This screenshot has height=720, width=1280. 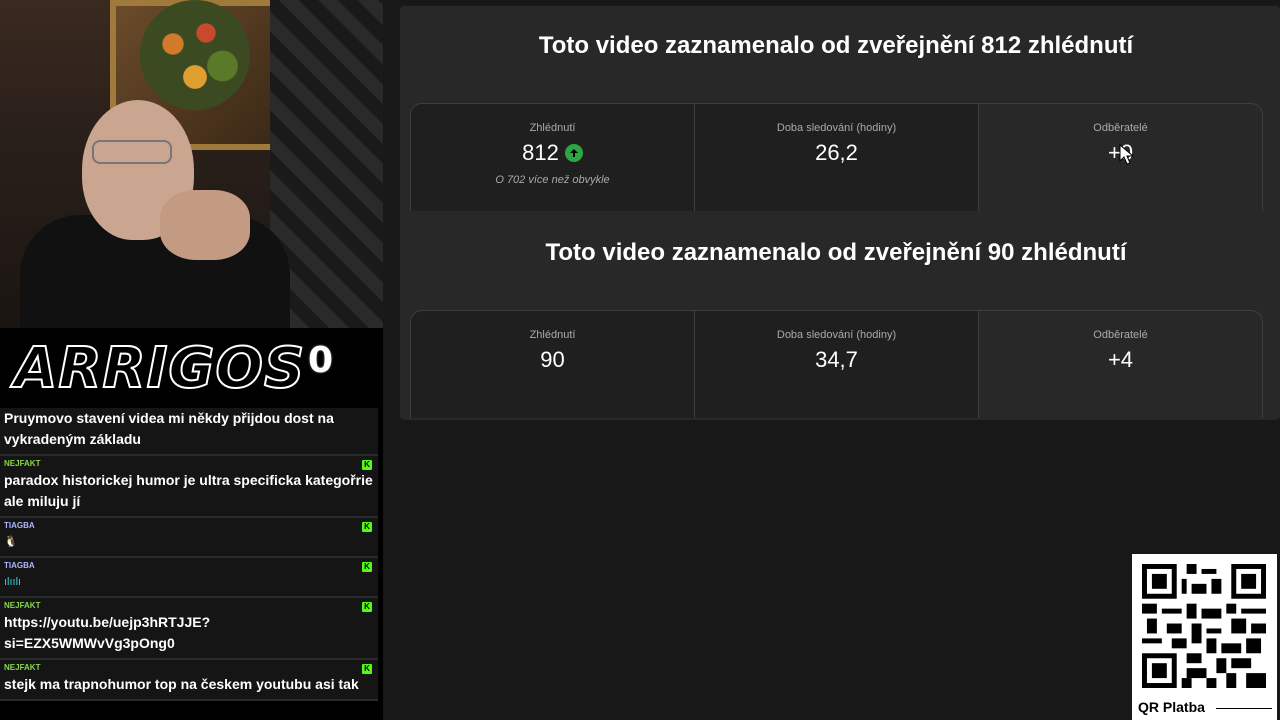 I want to click on qr-payment: QR Platba, so click(x=1204, y=637).